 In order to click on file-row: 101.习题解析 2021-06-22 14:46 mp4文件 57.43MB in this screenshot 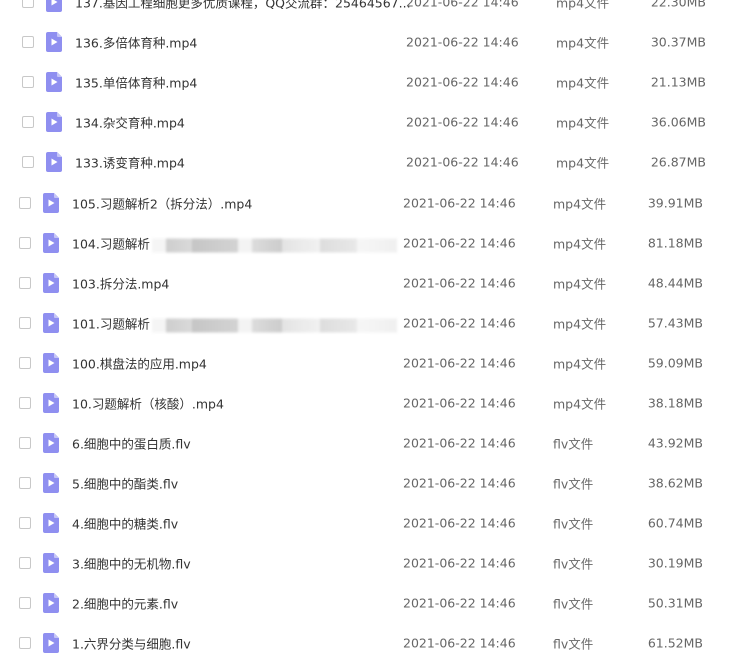, I will do `click(371, 323)`.